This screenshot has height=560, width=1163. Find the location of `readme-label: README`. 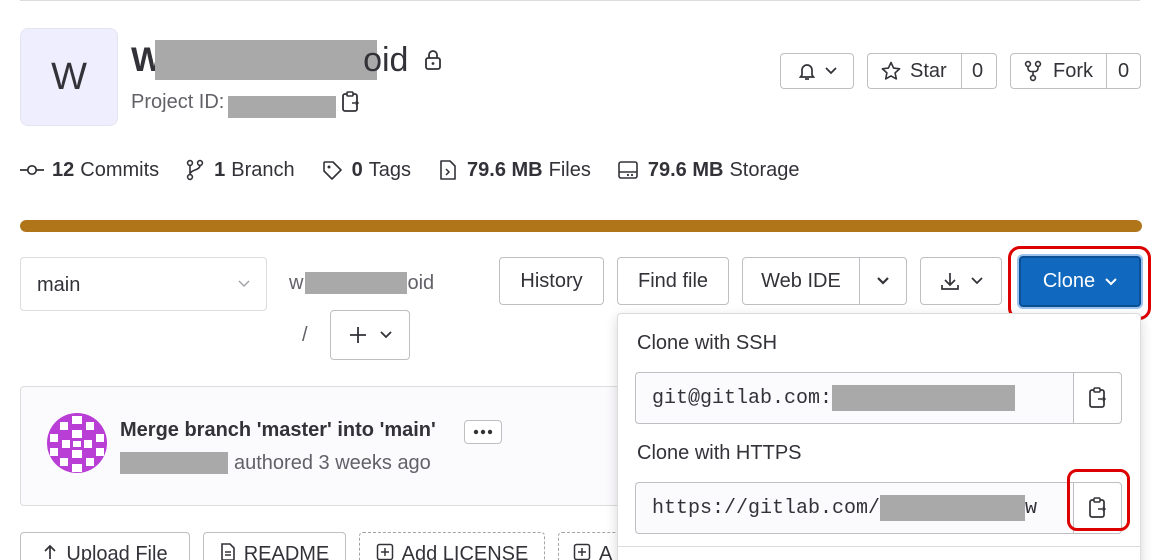

readme-label: README is located at coordinates (286, 551).